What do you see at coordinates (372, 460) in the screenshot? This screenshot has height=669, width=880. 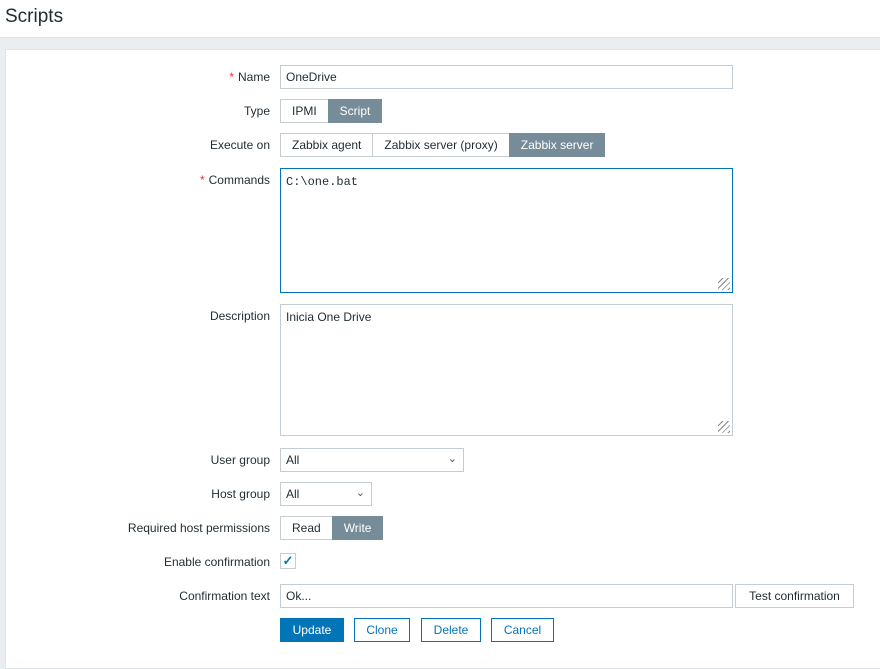 I see `user-group-select: All ⌄` at bounding box center [372, 460].